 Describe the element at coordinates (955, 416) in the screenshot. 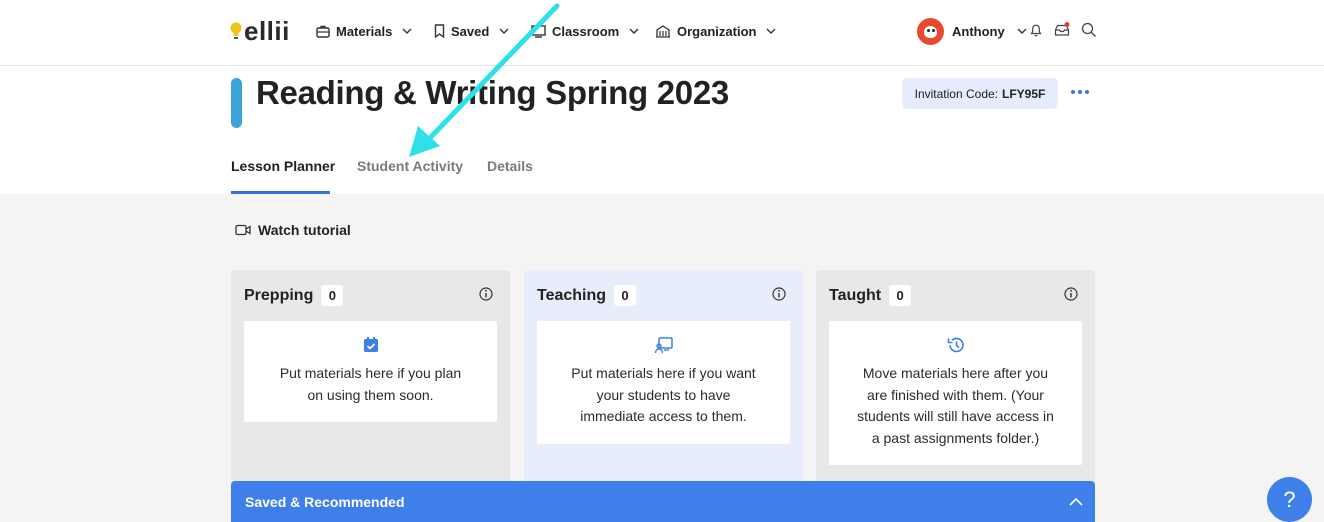

I see `card-line: students will still have access in` at that location.